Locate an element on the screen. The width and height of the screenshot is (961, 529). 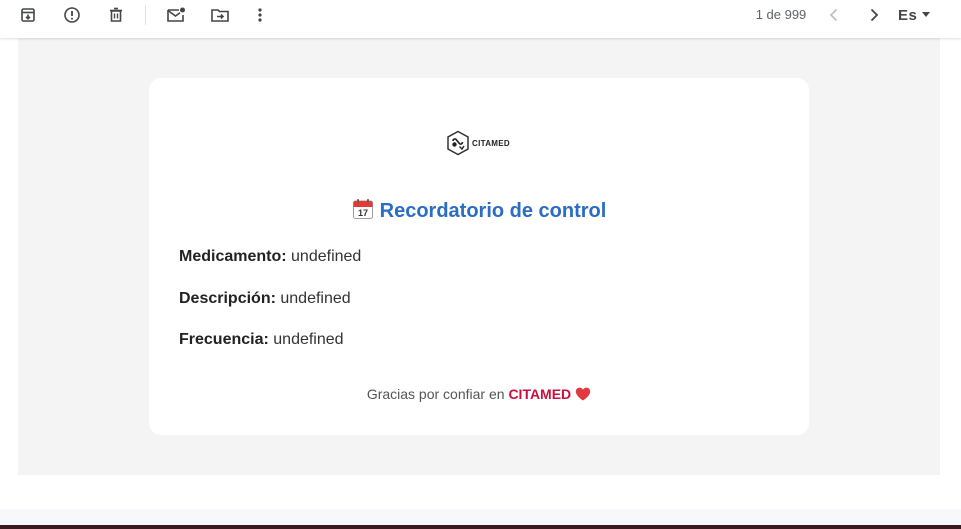
mark-unread-button is located at coordinates (176, 15).